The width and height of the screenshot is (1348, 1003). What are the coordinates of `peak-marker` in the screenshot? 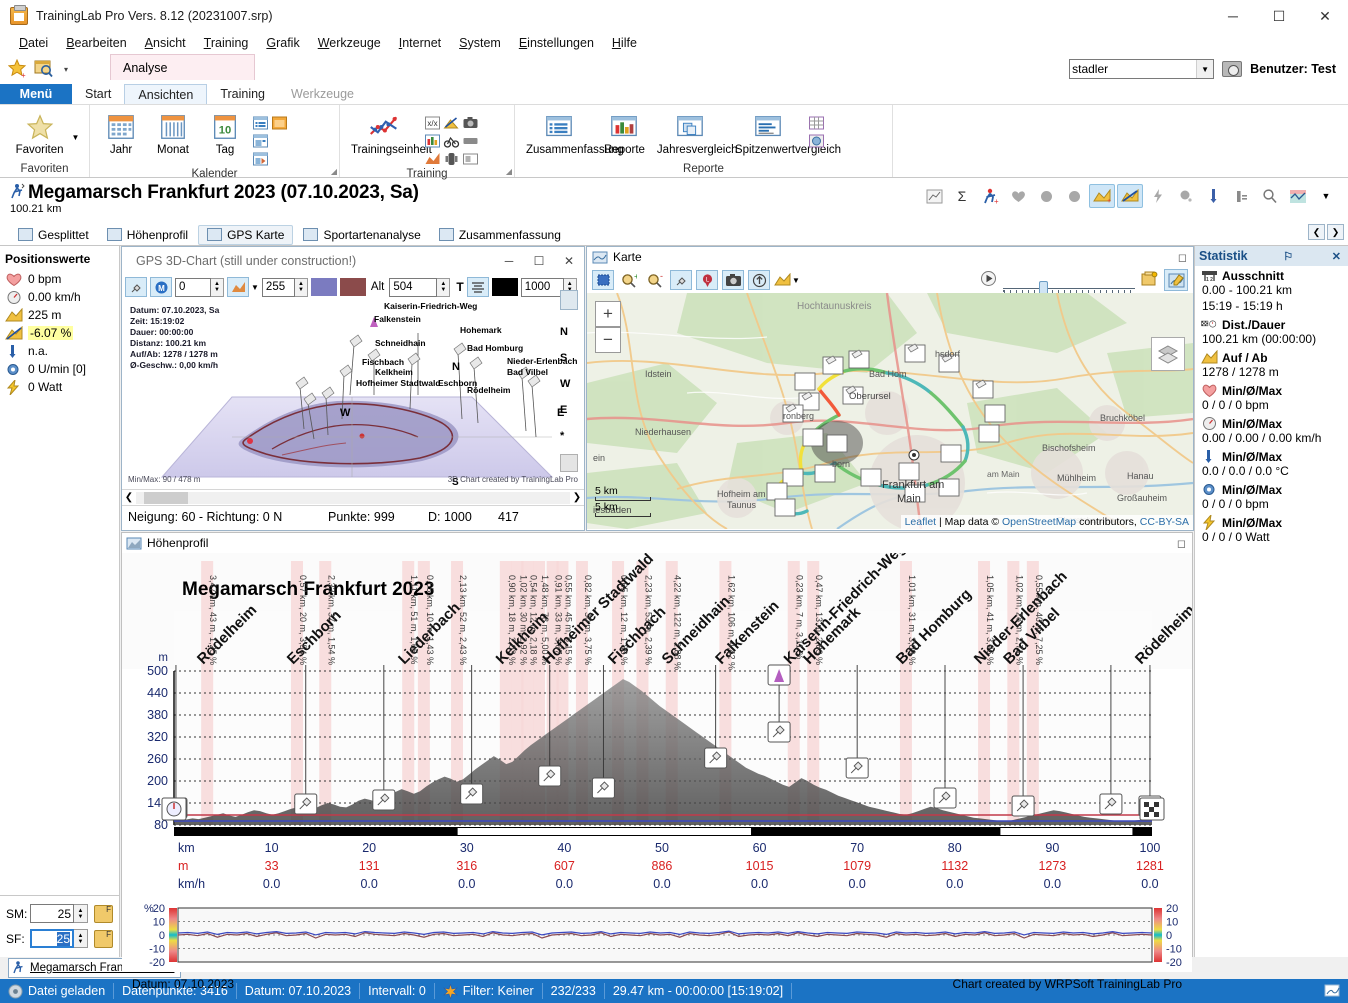 It's located at (779, 675).